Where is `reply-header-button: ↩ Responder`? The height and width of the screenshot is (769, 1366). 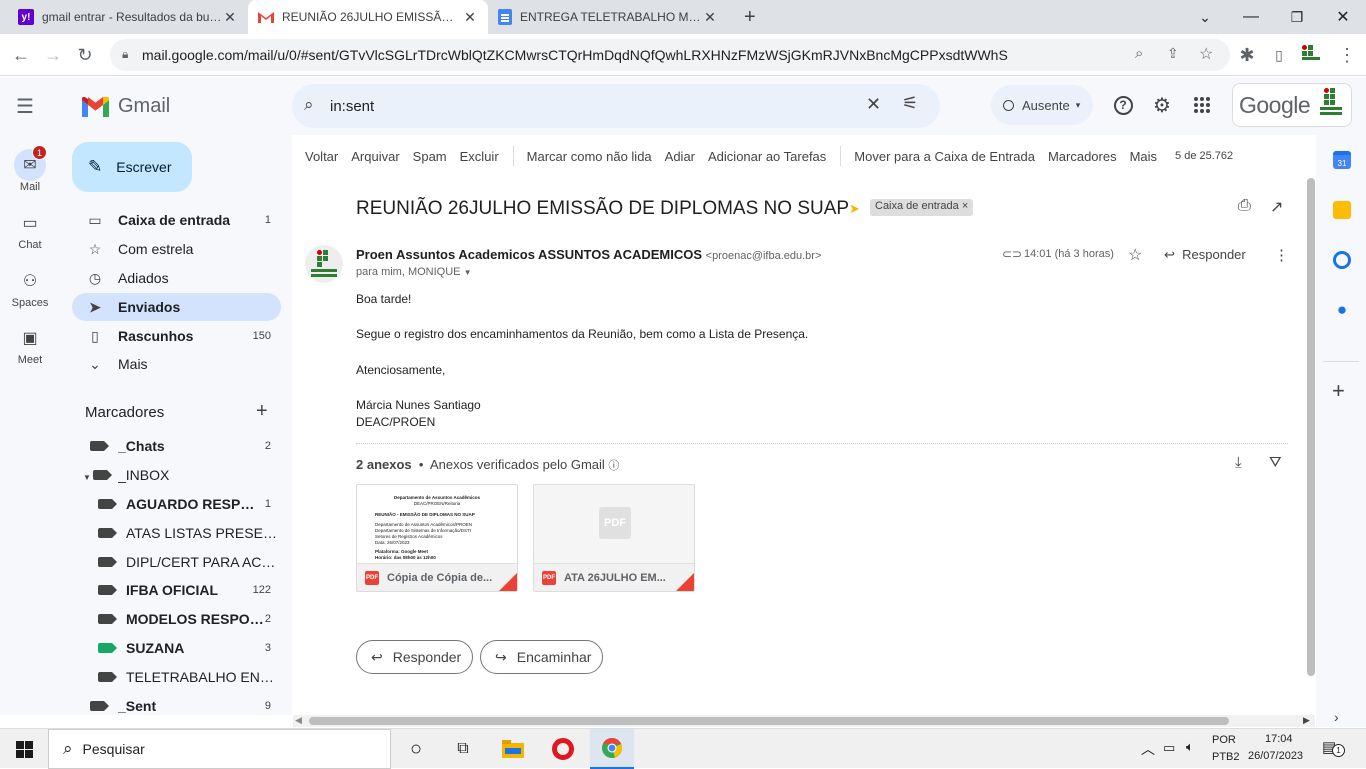 reply-header-button: ↩ Responder is located at coordinates (1205, 255).